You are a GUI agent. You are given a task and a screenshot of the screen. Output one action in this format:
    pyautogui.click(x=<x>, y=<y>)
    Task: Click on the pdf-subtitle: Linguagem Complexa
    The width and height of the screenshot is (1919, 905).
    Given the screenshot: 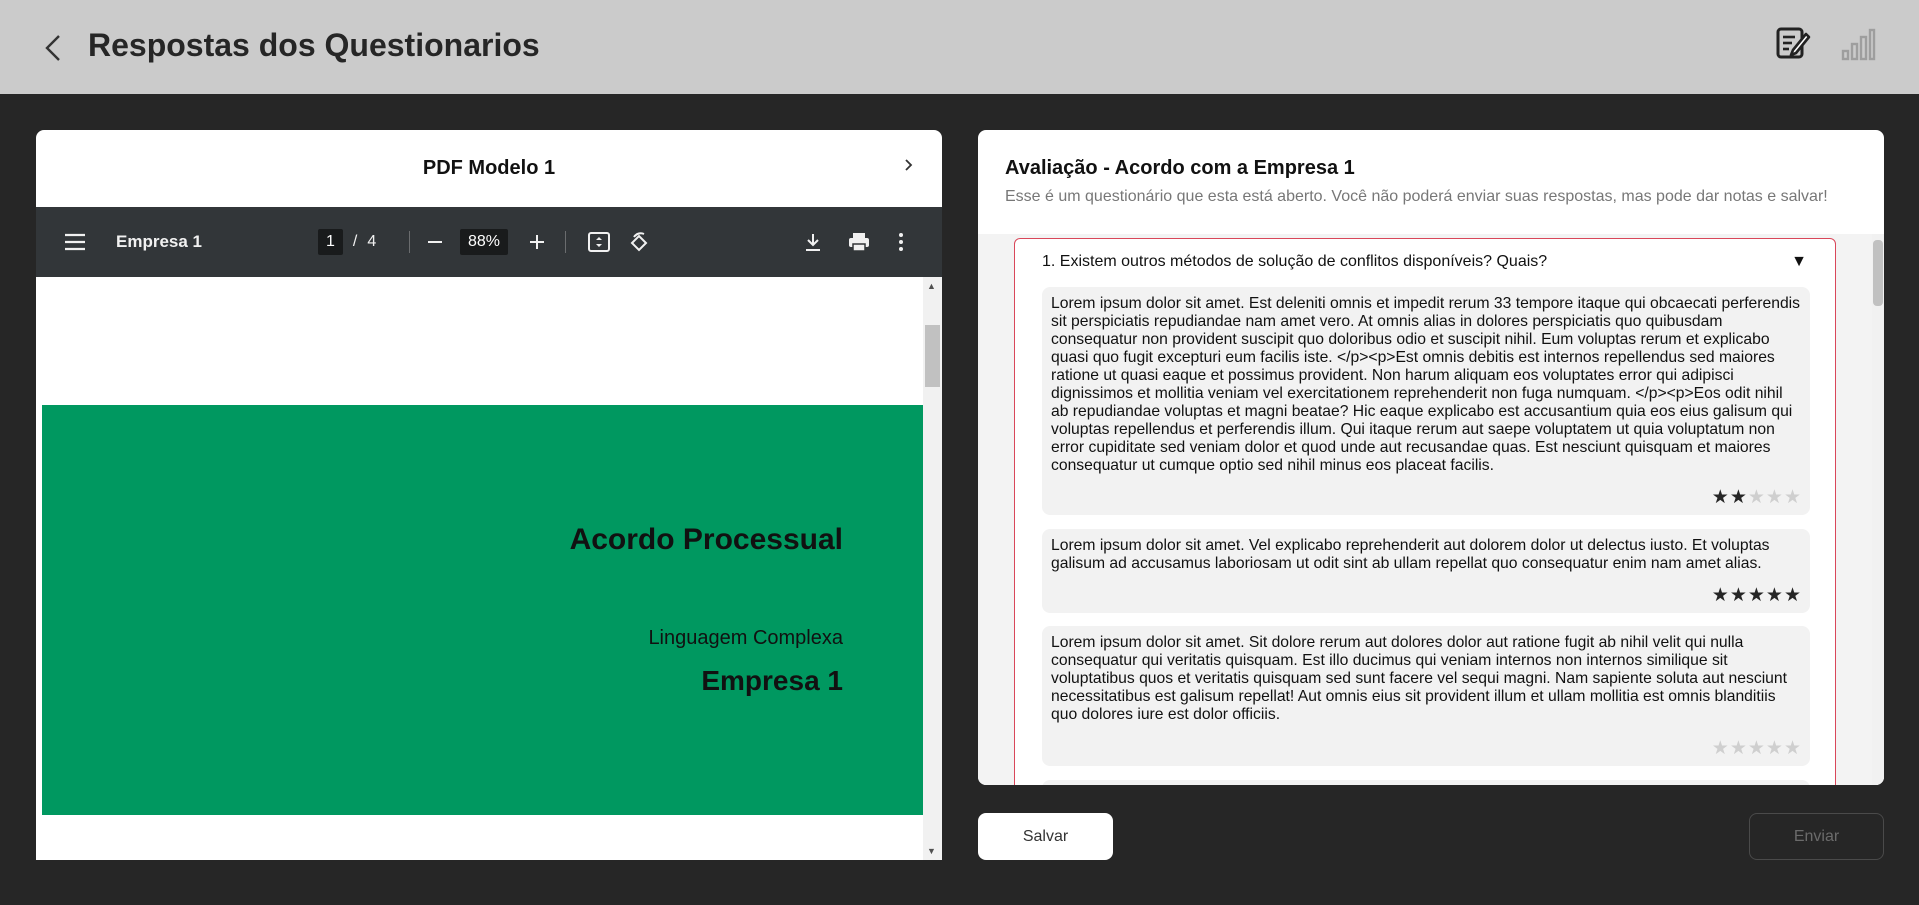 What is the action you would take?
    pyautogui.click(x=745, y=638)
    